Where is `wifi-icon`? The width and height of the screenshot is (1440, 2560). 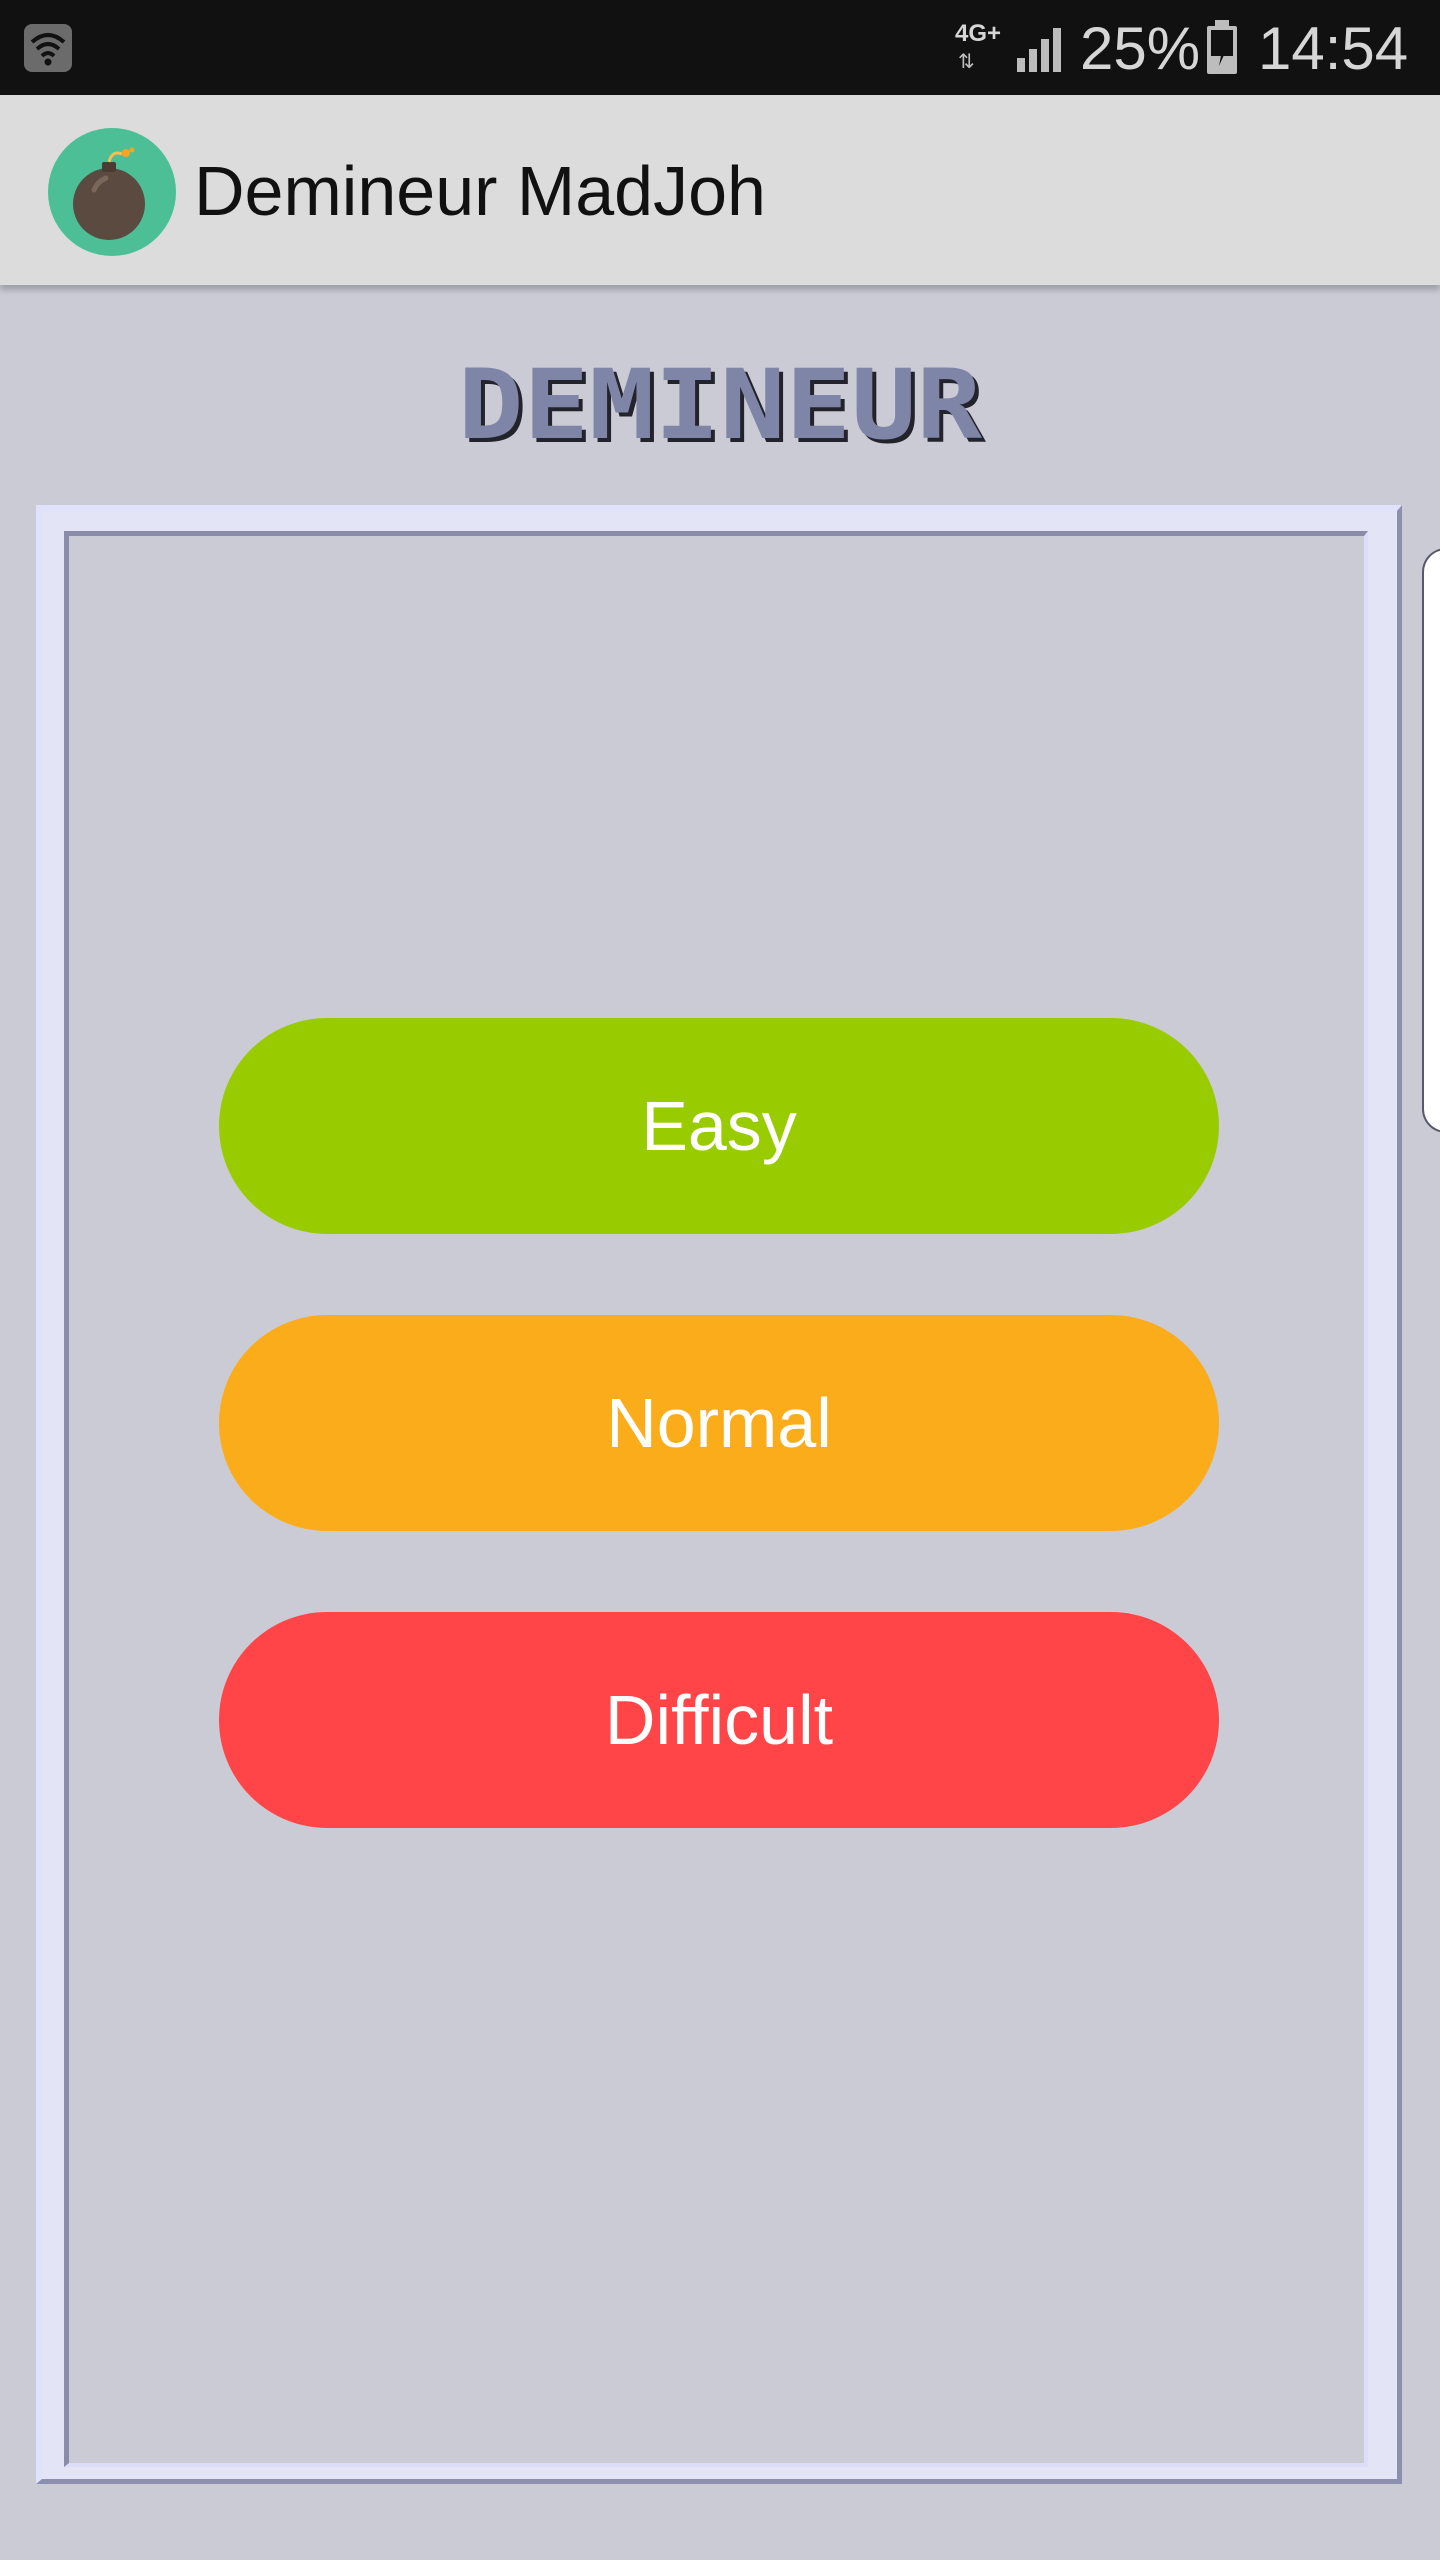
wifi-icon is located at coordinates (48, 48).